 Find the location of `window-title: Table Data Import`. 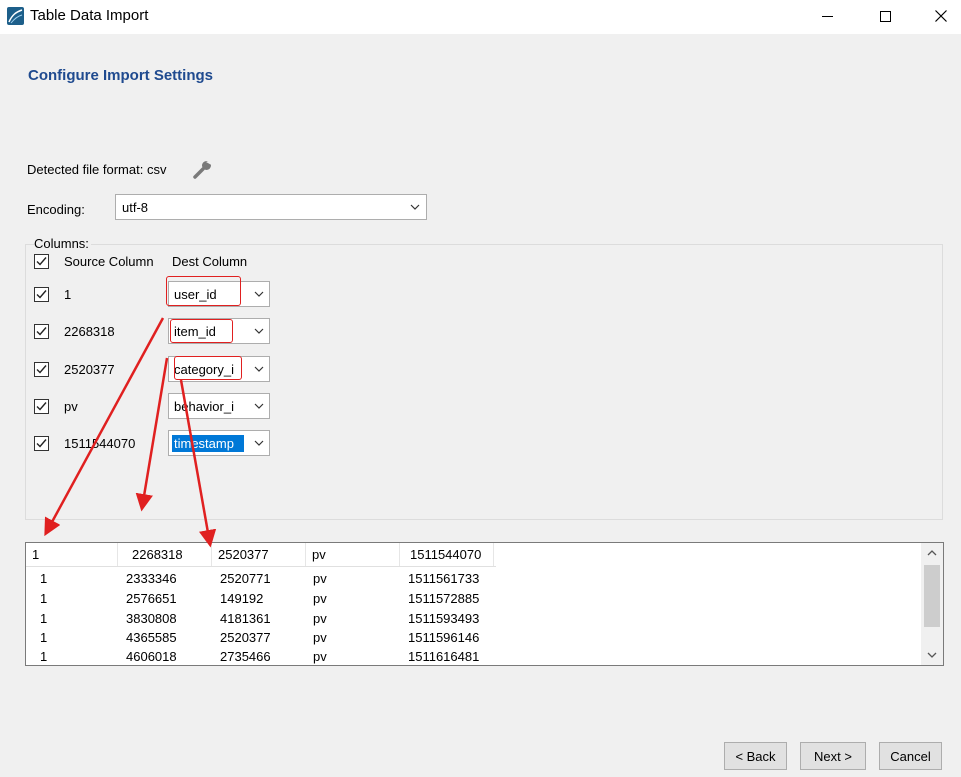

window-title: Table Data Import is located at coordinates (89, 15).